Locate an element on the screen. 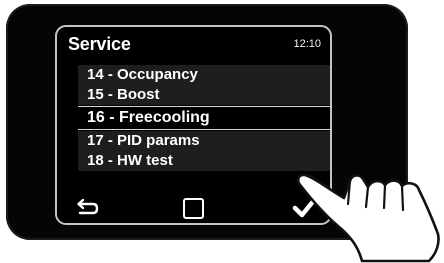 Image resolution: width=444 pixels, height=263 pixels. screen-title: Service is located at coordinates (99, 44).